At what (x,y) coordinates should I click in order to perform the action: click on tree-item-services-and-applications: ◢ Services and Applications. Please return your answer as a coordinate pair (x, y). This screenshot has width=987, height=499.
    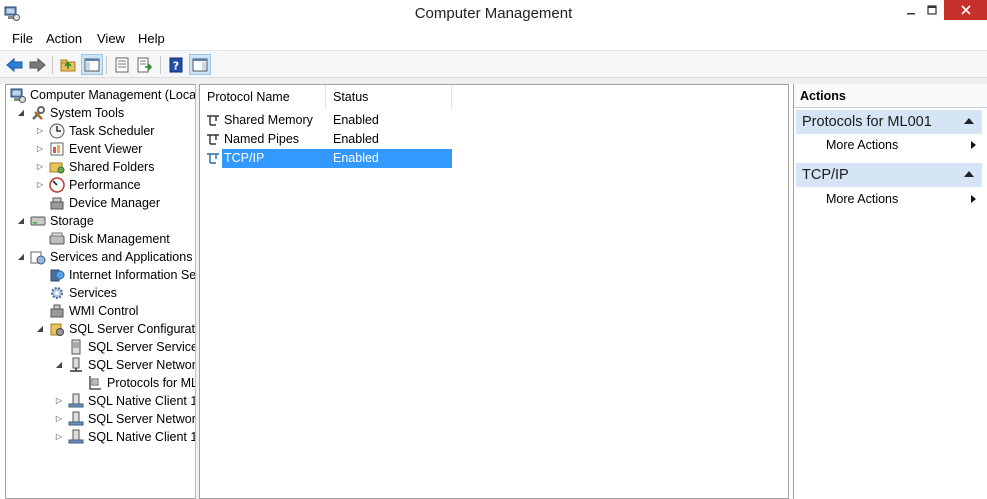
    Looking at the image, I should click on (104, 257).